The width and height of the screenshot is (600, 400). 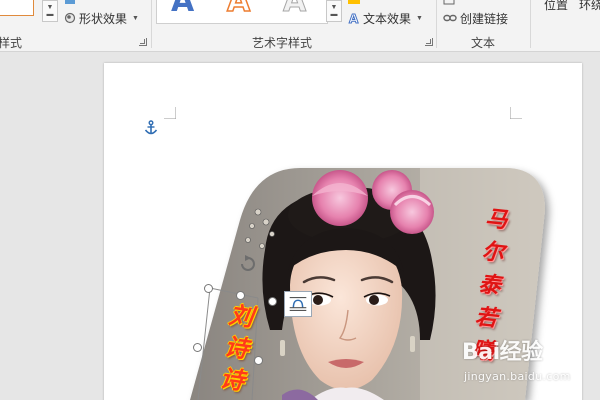 I want to click on layout-options-button, so click(x=298, y=304).